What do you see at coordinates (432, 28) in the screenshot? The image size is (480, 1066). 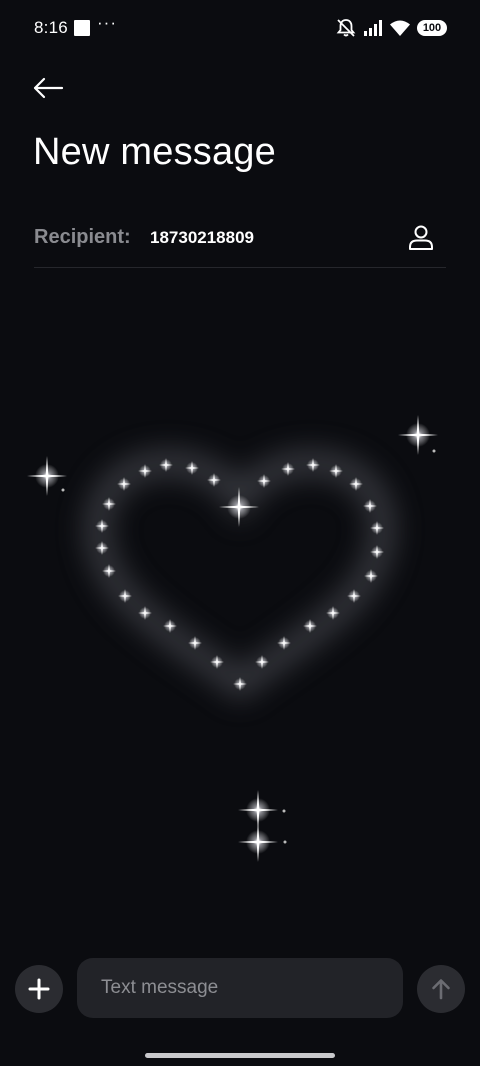 I see `battery-indicator: 100` at bounding box center [432, 28].